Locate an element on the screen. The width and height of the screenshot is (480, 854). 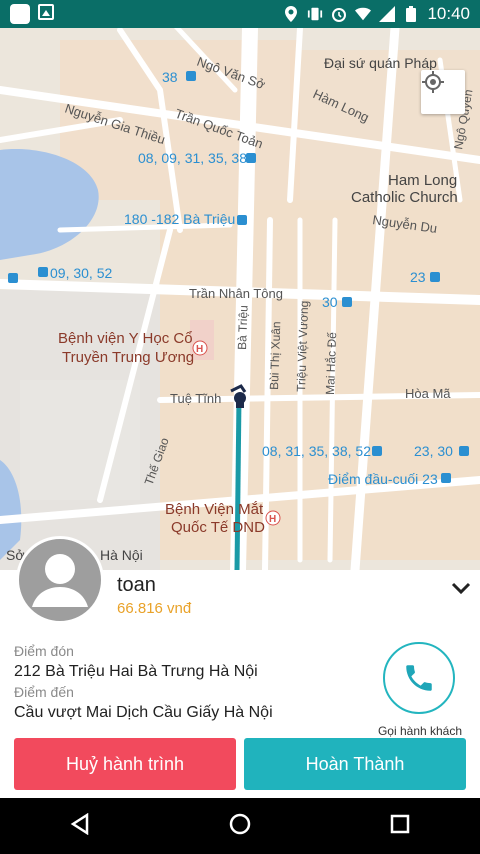
map-label: 23 is located at coordinates (418, 277).